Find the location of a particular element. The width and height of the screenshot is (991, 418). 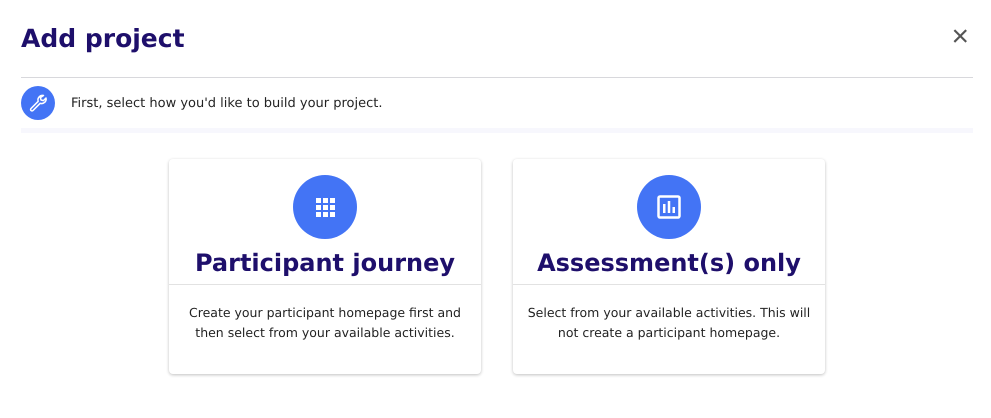

card-description: Select from your available activities. This will not create a participant homepage. is located at coordinates (669, 323).